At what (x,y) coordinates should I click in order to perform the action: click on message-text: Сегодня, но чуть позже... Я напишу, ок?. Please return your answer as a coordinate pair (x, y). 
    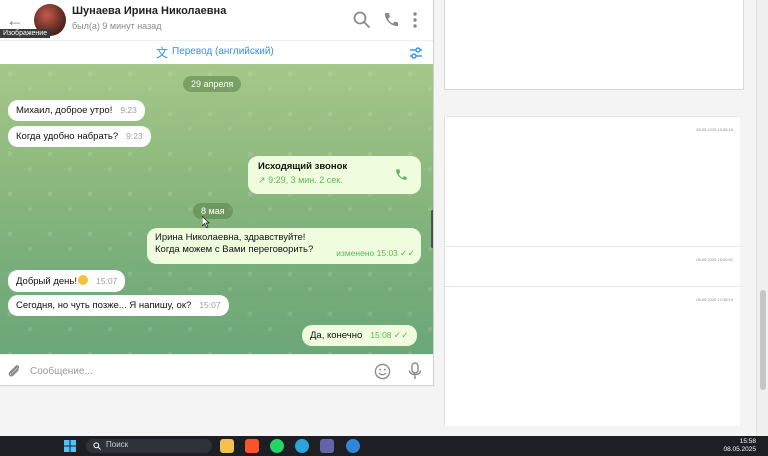
    Looking at the image, I should click on (104, 305).